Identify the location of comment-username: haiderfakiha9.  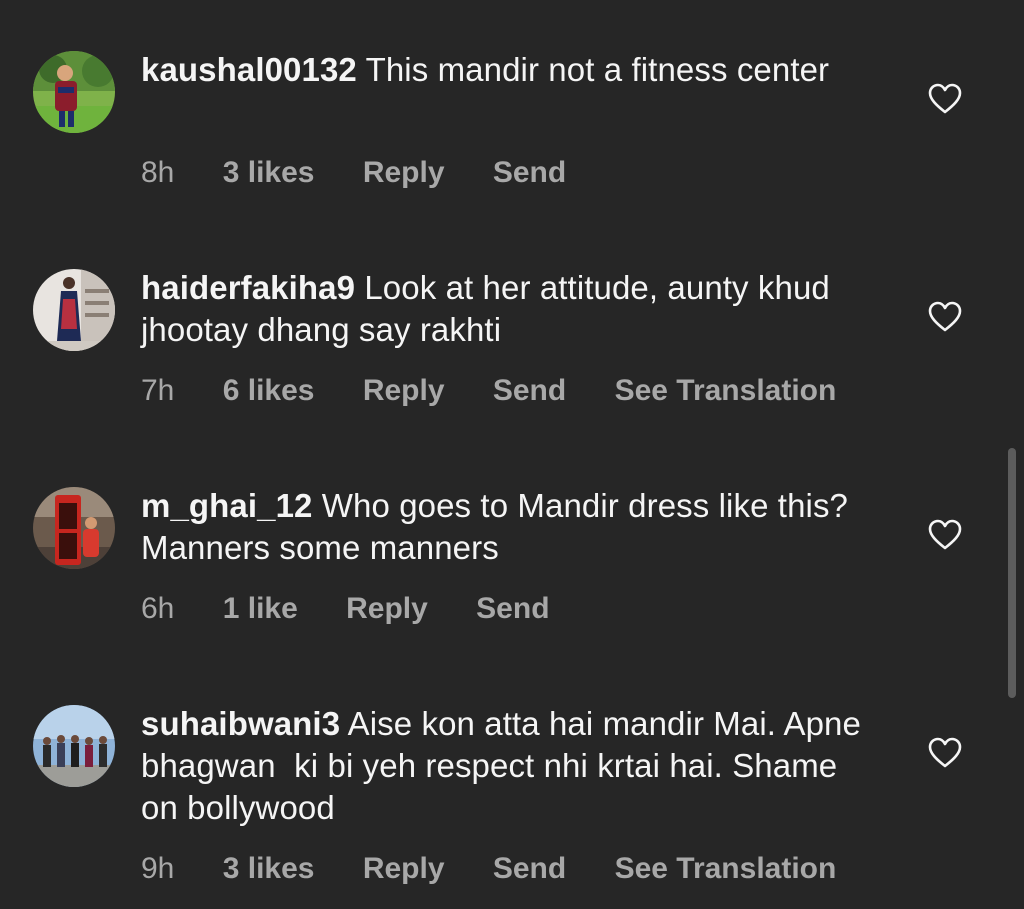
(248, 287).